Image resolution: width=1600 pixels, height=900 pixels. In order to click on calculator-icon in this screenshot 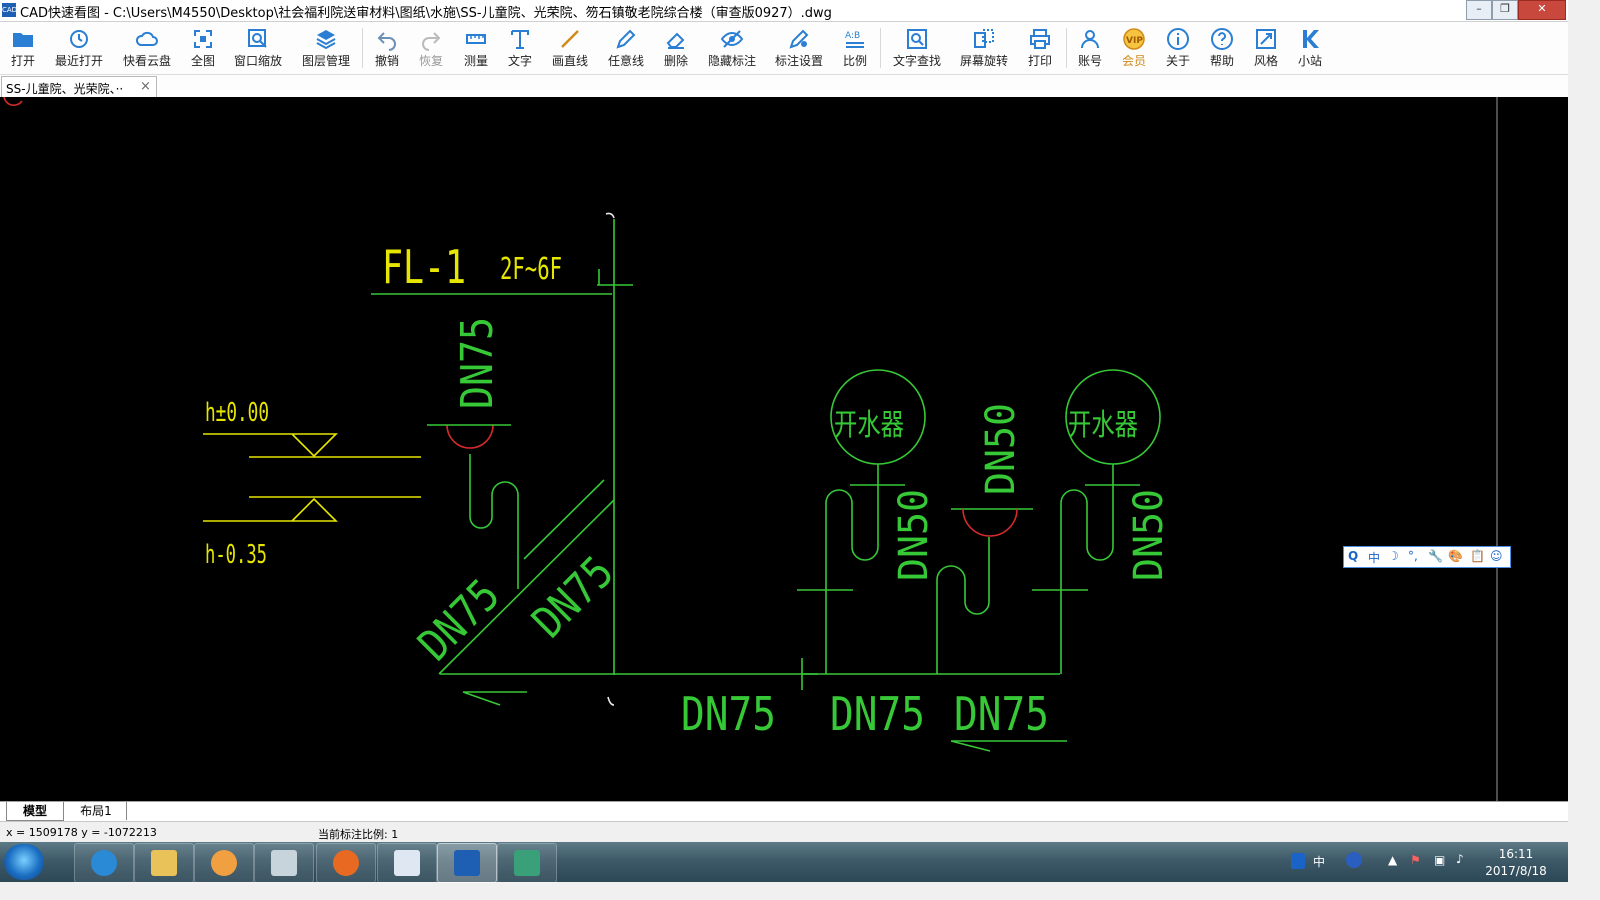, I will do `click(284, 863)`.